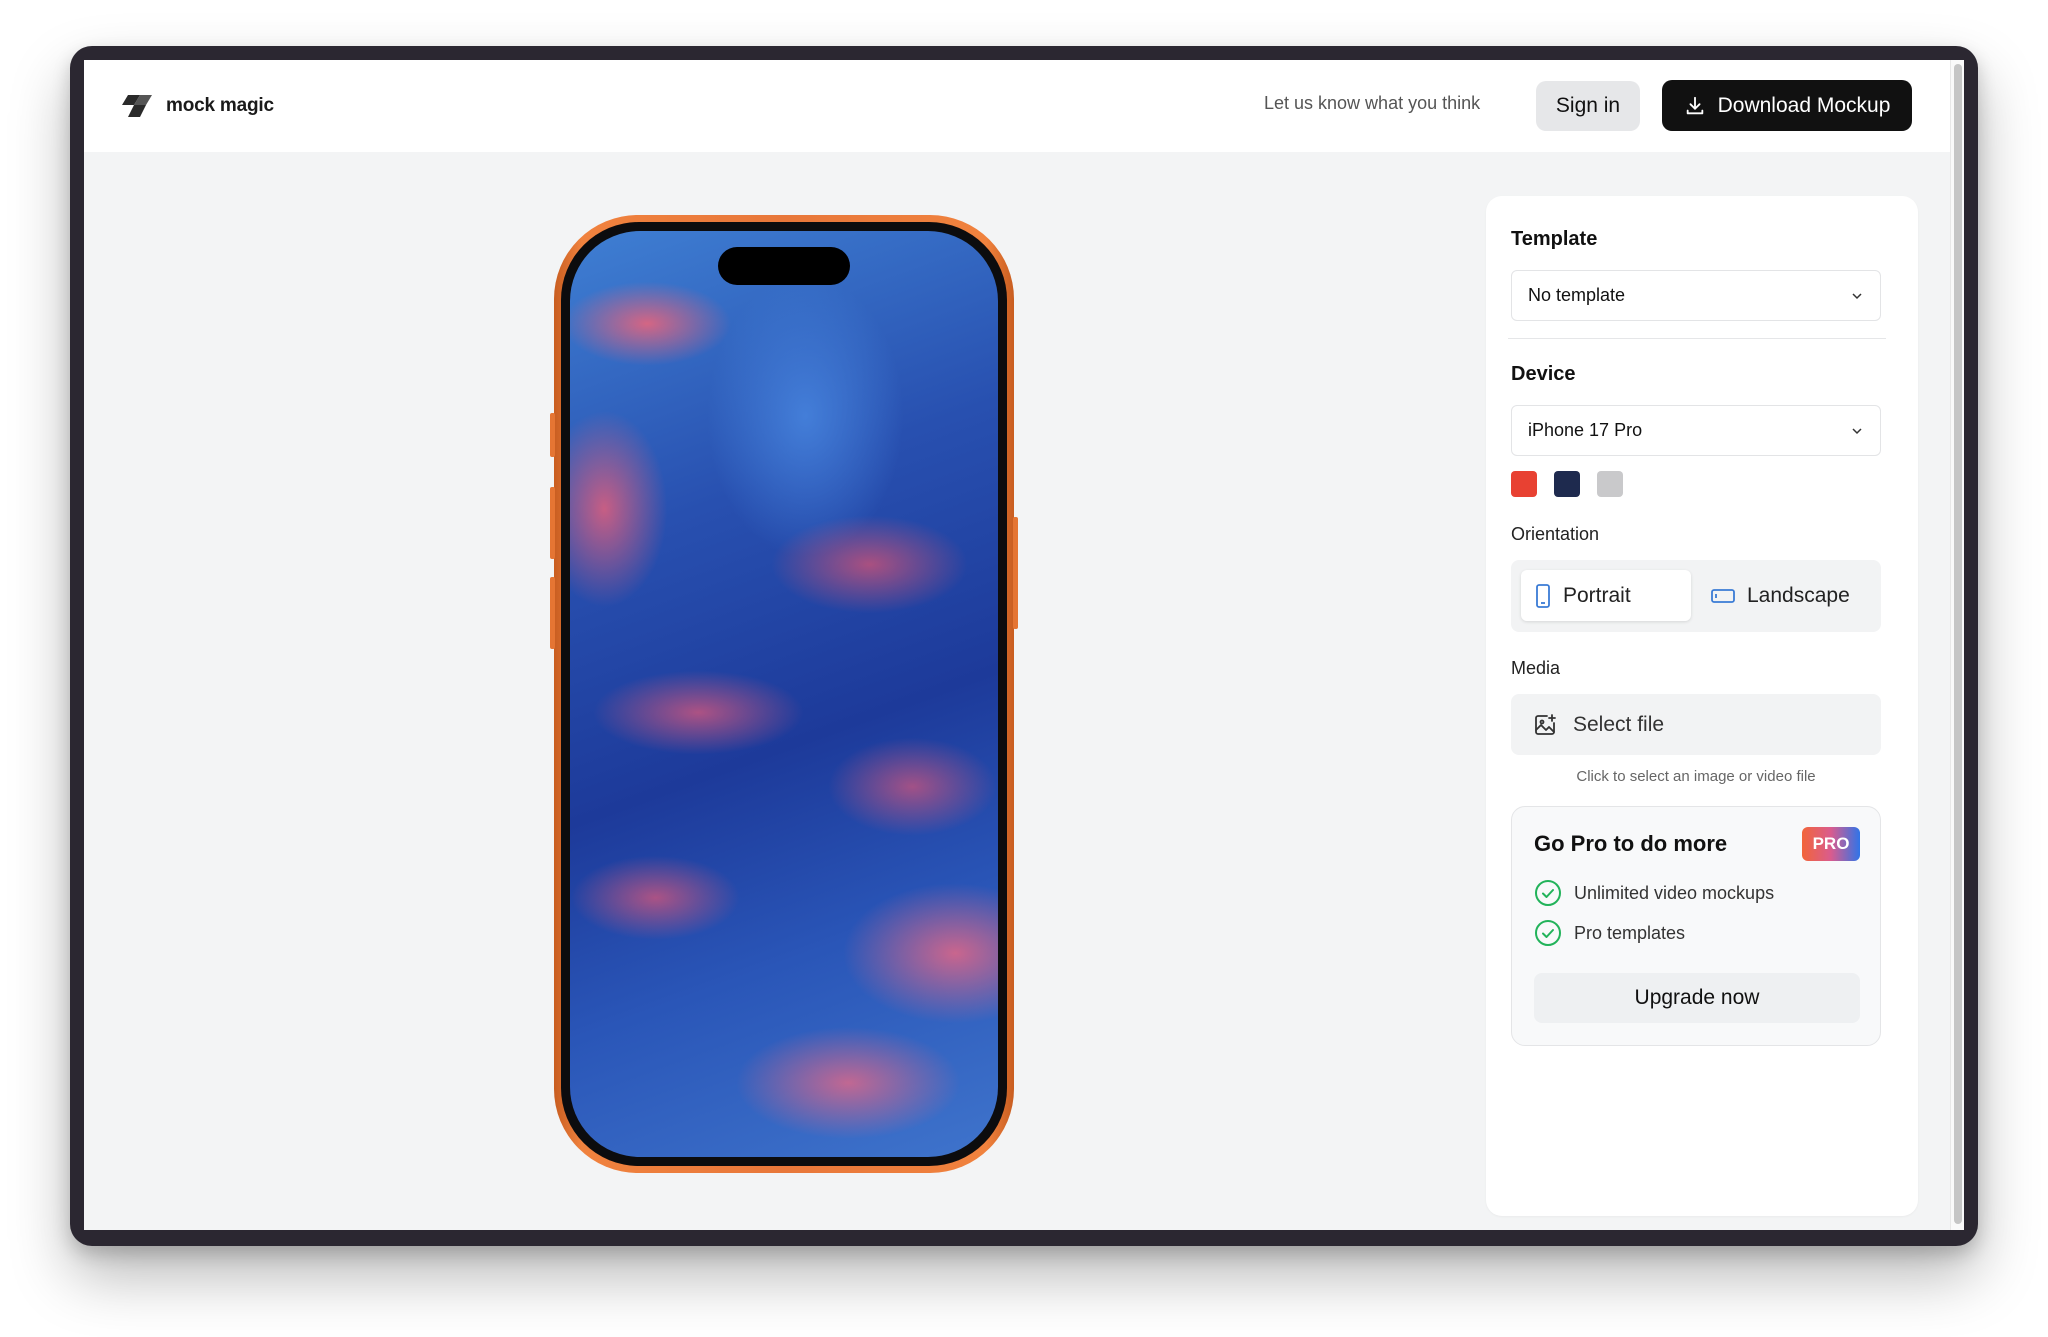  I want to click on pro-feature-item: Unlimited video mockups, so click(1654, 893).